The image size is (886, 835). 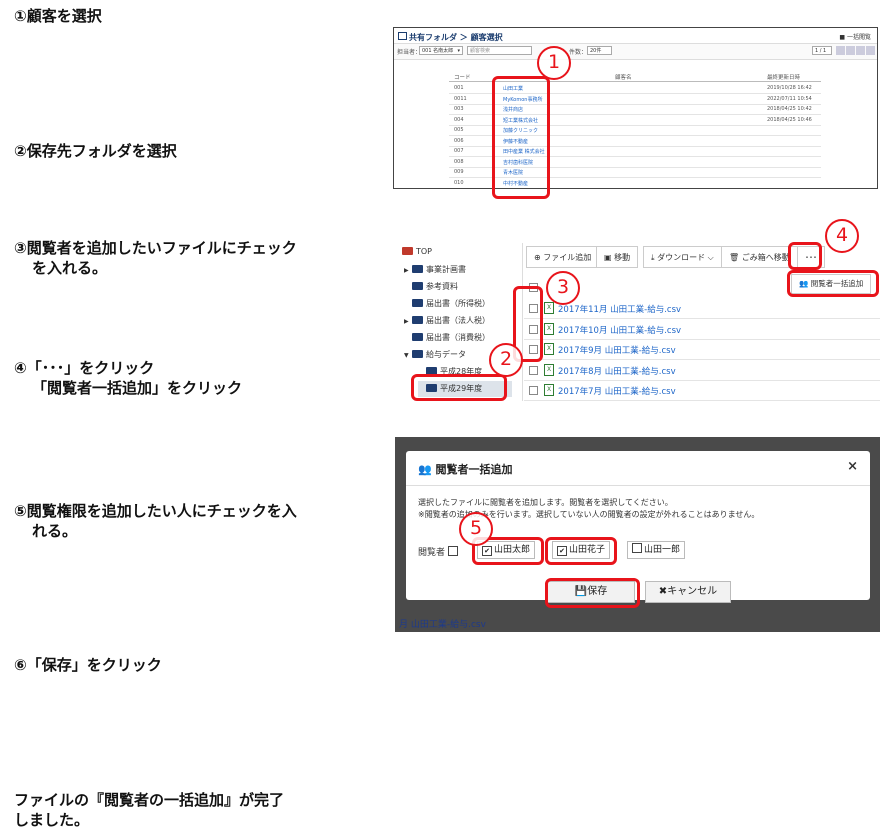 I want to click on tree-item-references: 参考資料, so click(x=435, y=286).